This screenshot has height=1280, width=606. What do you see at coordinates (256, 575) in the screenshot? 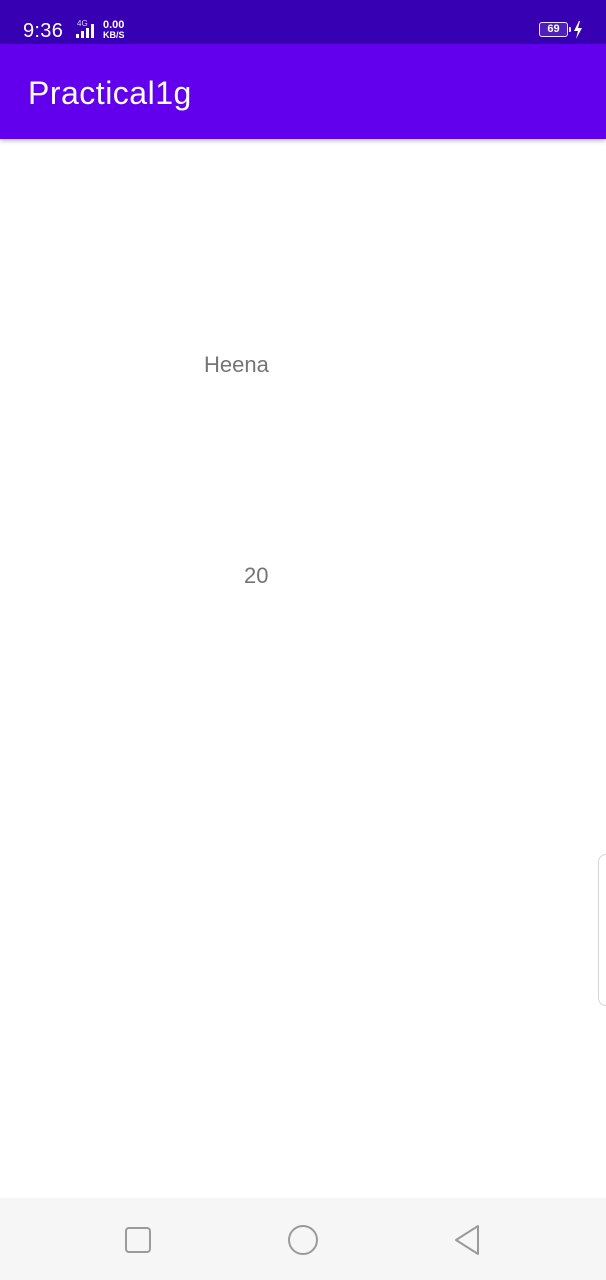
I see `age-text: 20` at bounding box center [256, 575].